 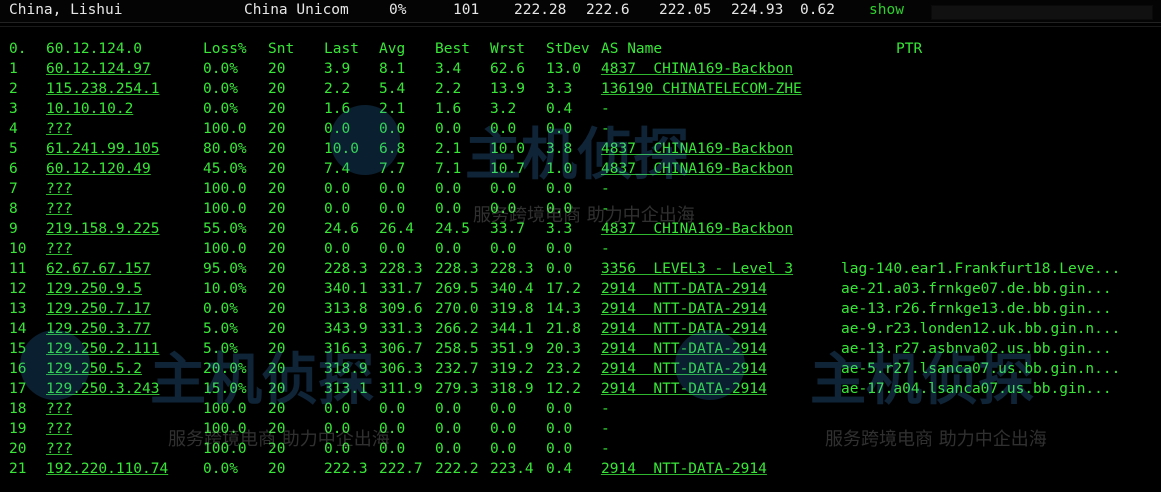 I want to click on hop-host: 129.250.3.243, so click(x=103, y=389).